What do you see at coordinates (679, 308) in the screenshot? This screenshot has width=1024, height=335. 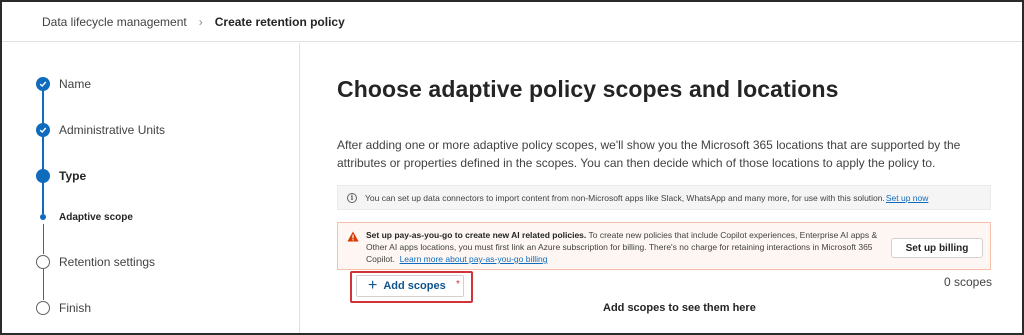 I see `empty-state-text: Add scopes to see them here` at bounding box center [679, 308].